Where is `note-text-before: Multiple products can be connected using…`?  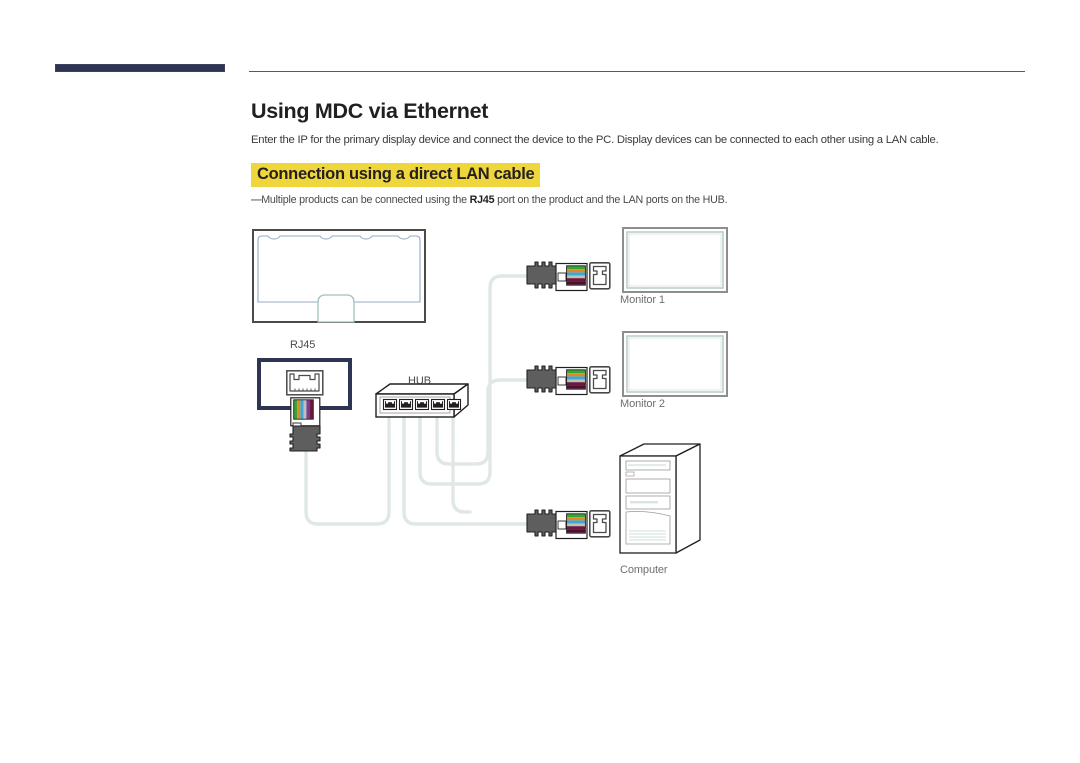
note-text-before: Multiple products can be connected using… is located at coordinates (365, 200).